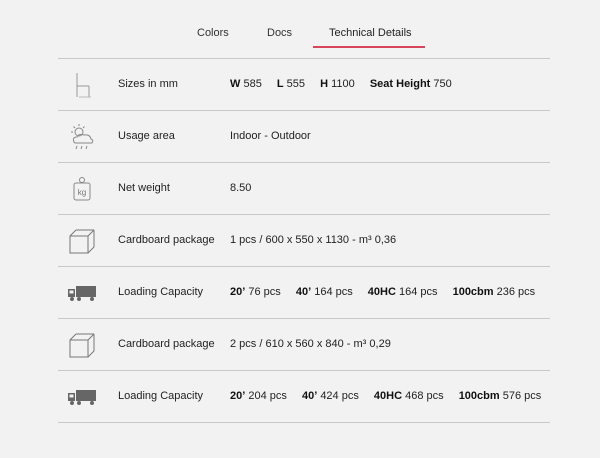 This screenshot has width=600, height=458. What do you see at coordinates (82, 192) in the screenshot?
I see `svg-text: kg` at bounding box center [82, 192].